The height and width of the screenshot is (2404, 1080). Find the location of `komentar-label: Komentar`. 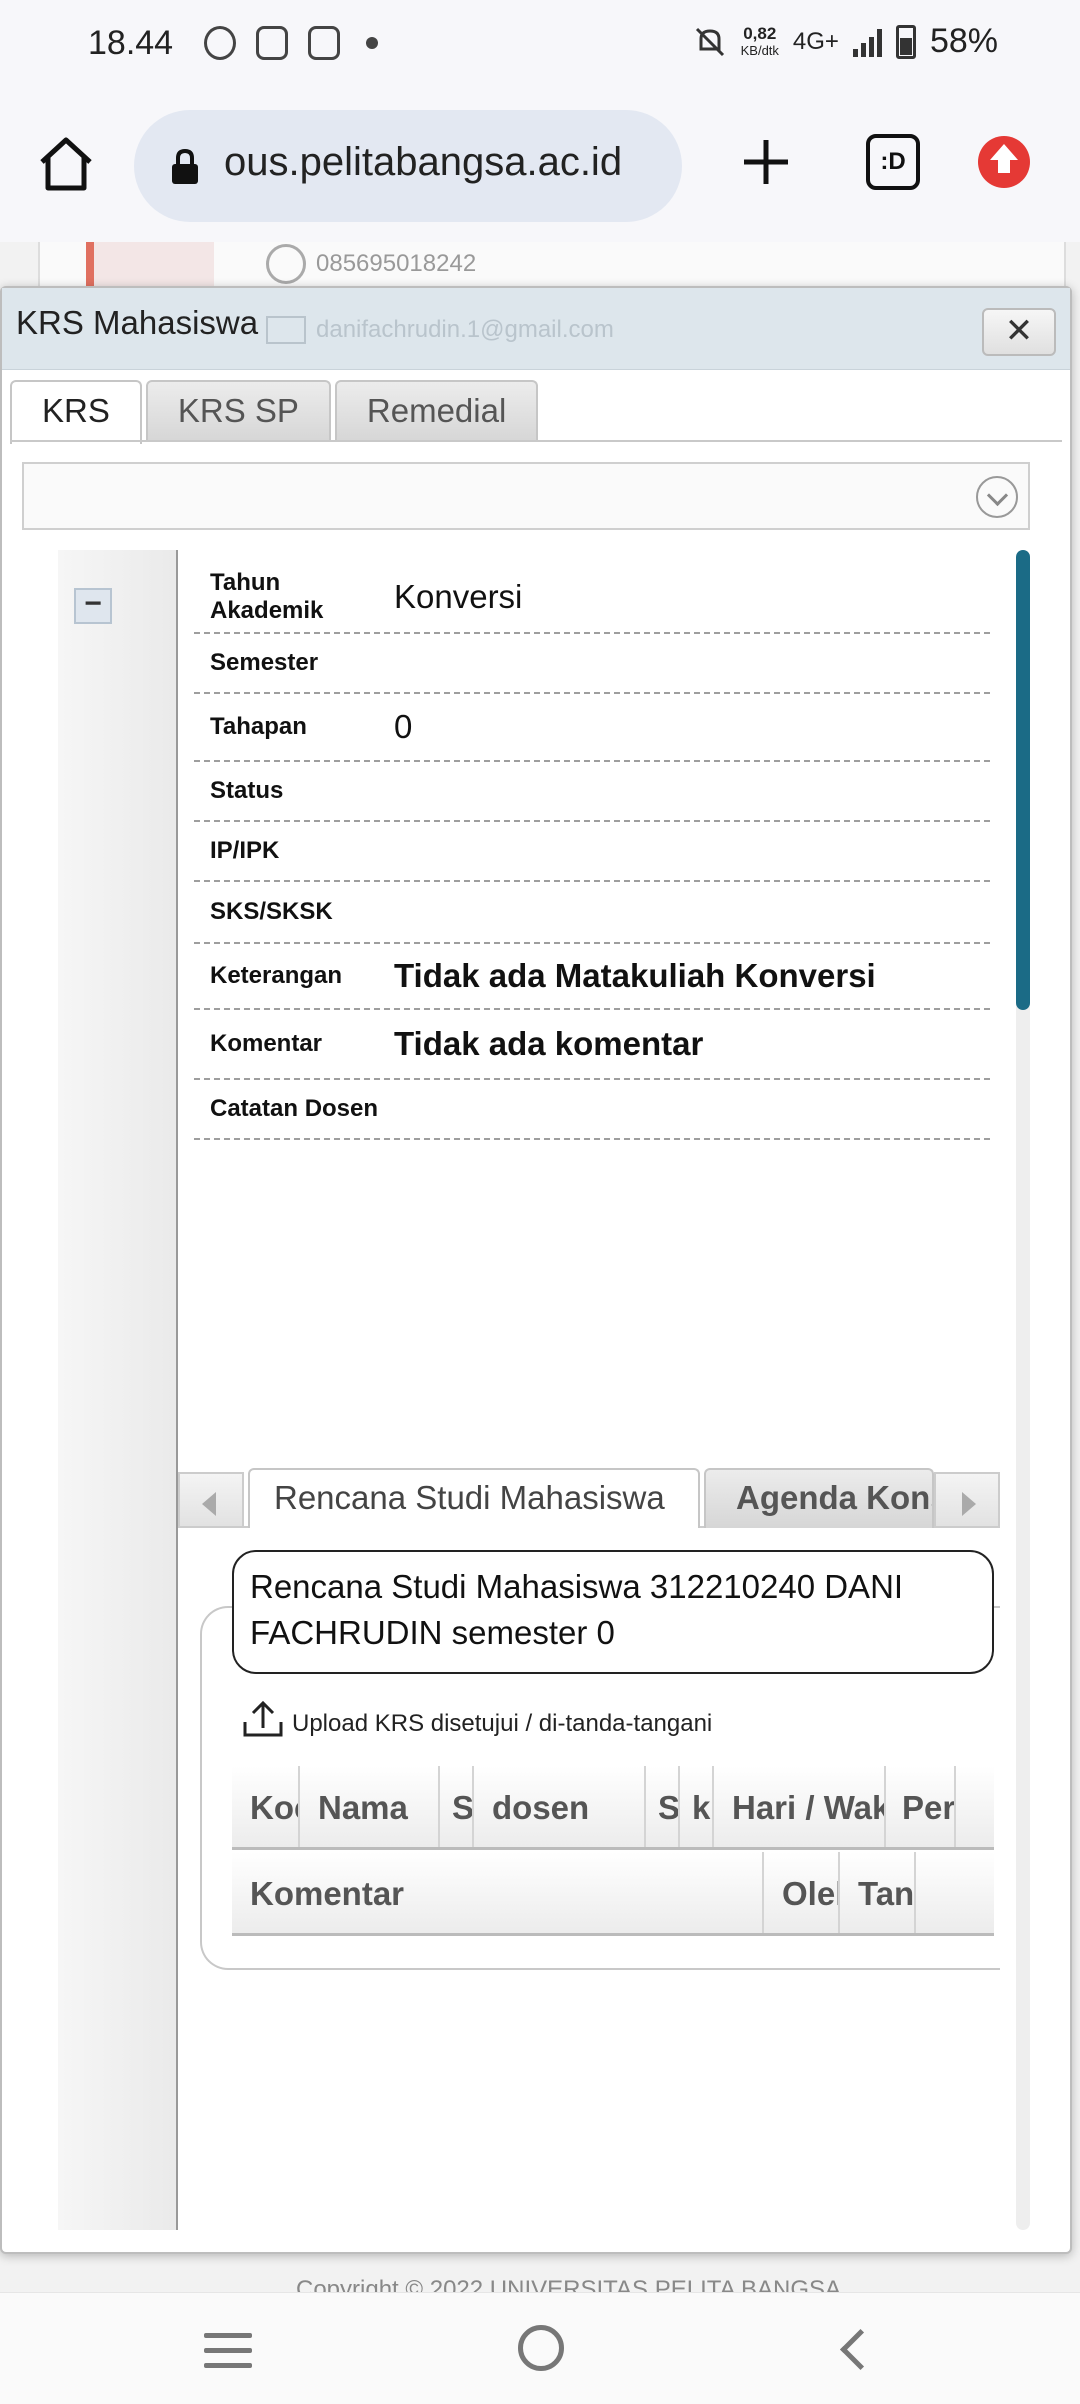

komentar-label: Komentar is located at coordinates (266, 1043).